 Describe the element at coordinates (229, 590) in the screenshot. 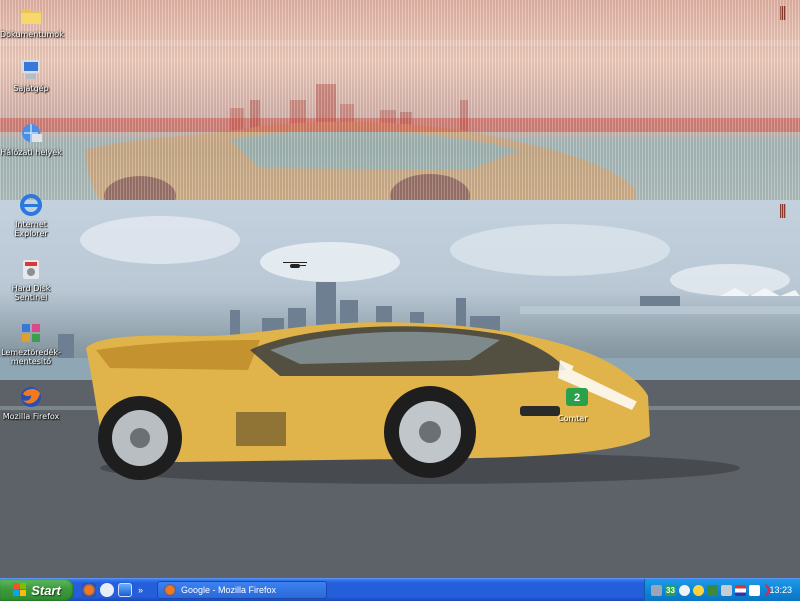

I see `taskbar-button-label: Google - Mozilla Firefox` at that location.